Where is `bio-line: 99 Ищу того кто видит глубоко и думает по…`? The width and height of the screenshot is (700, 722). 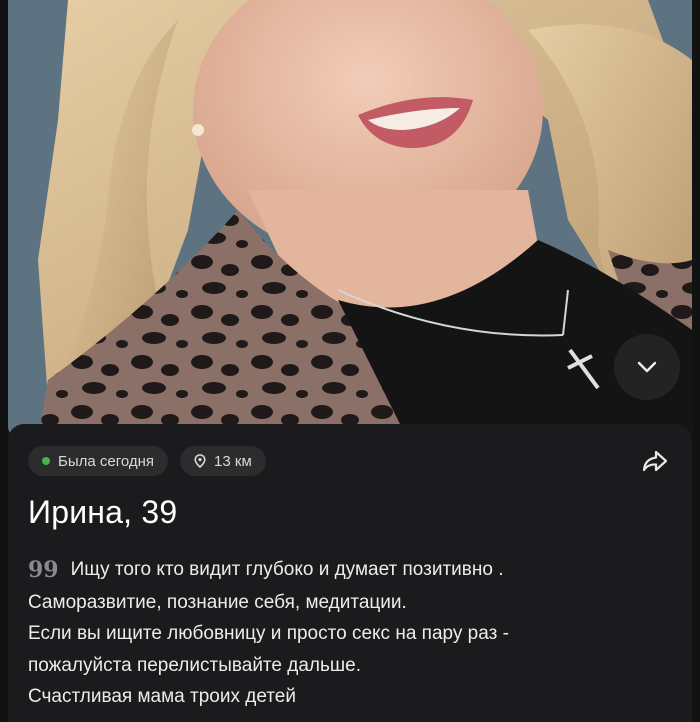 bio-line: 99 Ищу того кто видит глубоко и думает по… is located at coordinates (353, 570).